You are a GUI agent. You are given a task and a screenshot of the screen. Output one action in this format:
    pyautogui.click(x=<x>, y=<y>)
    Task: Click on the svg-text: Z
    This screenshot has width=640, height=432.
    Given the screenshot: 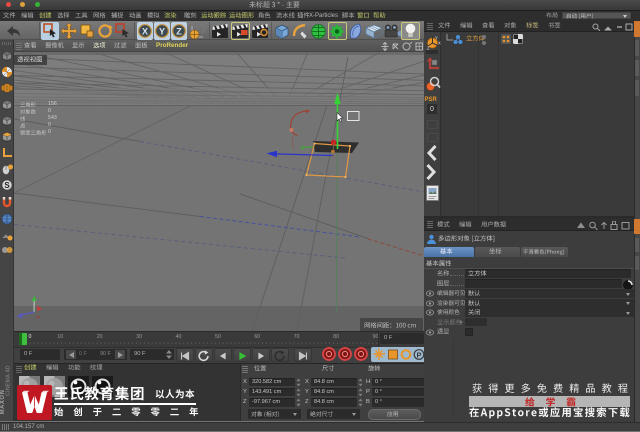 What is the action you would take?
    pyautogui.click(x=428, y=47)
    